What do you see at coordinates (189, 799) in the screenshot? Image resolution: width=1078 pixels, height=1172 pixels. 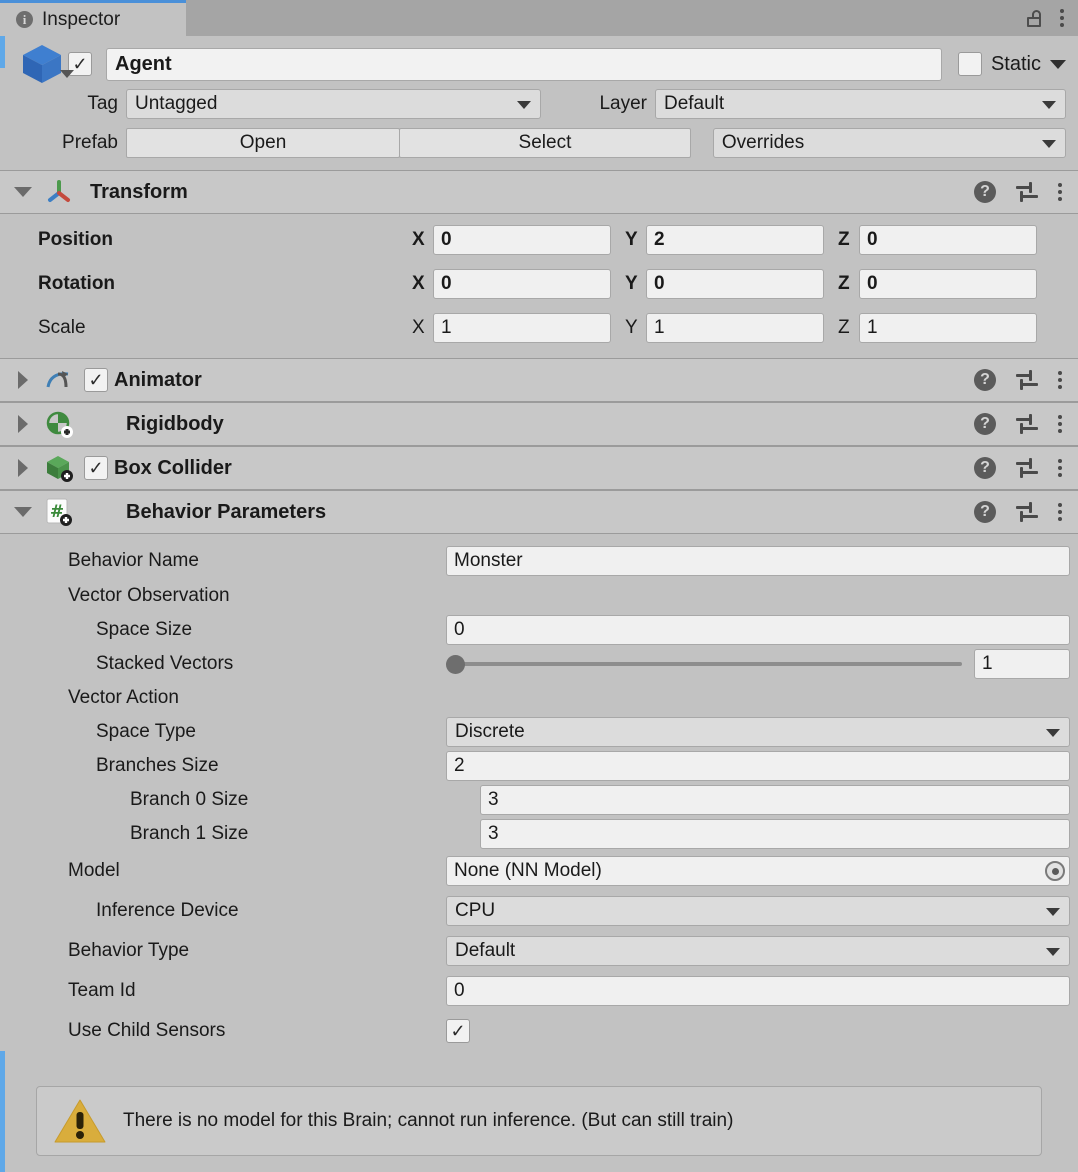 I see `branch-0-size-label: Branch 0 Size` at bounding box center [189, 799].